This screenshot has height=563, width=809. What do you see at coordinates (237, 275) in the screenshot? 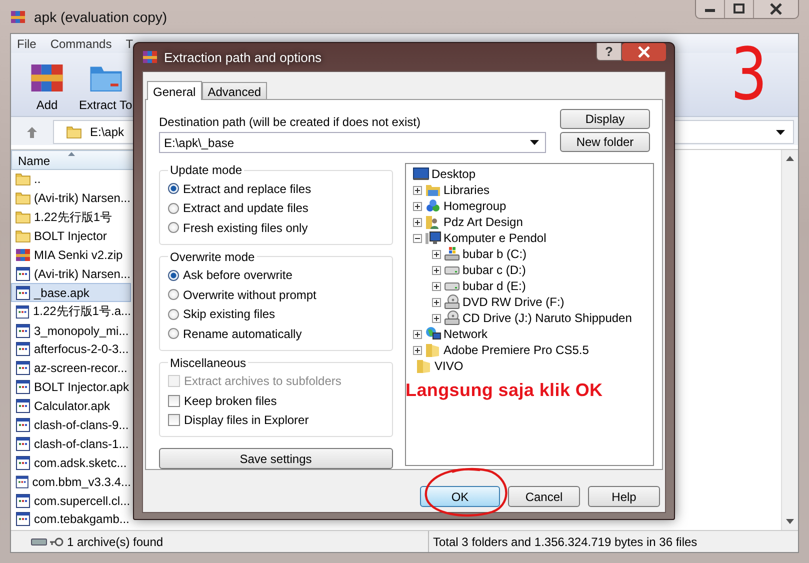
I see `option-label: Ask before overwrite` at bounding box center [237, 275].